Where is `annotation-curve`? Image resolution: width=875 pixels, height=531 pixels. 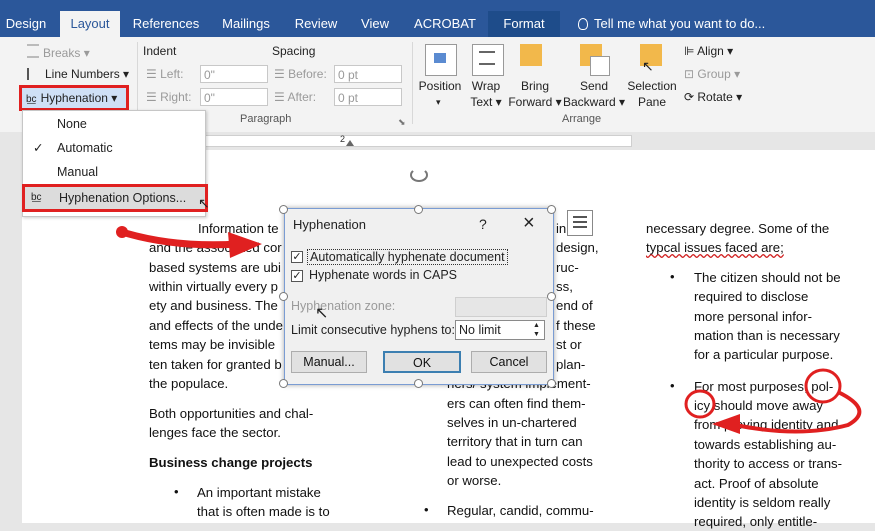
annotation-curve is located at coordinates (798, 412).